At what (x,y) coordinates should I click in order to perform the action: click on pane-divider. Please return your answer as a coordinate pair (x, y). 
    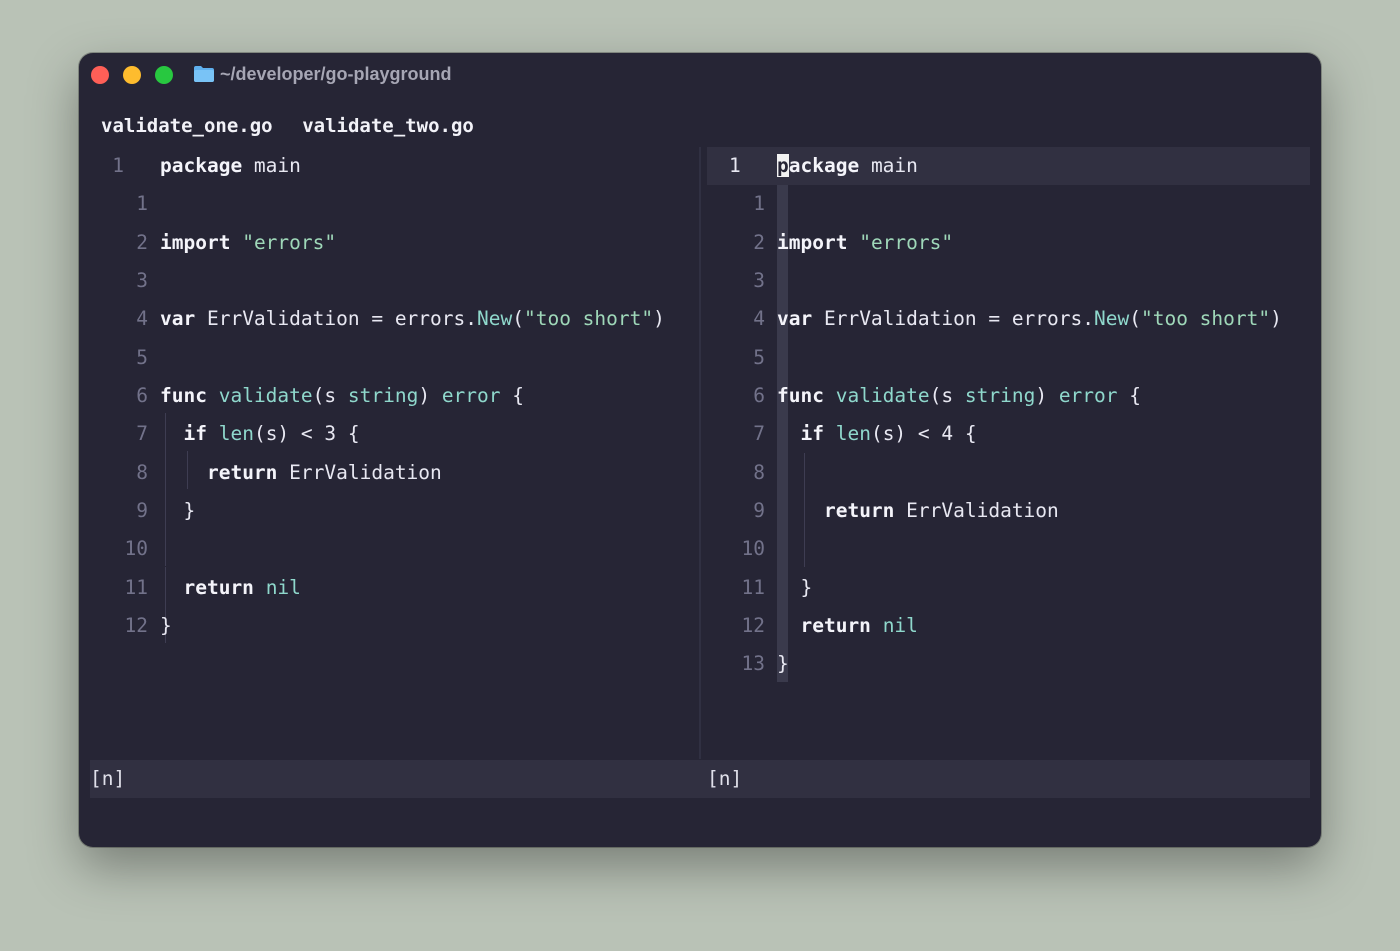
    Looking at the image, I should click on (700, 453).